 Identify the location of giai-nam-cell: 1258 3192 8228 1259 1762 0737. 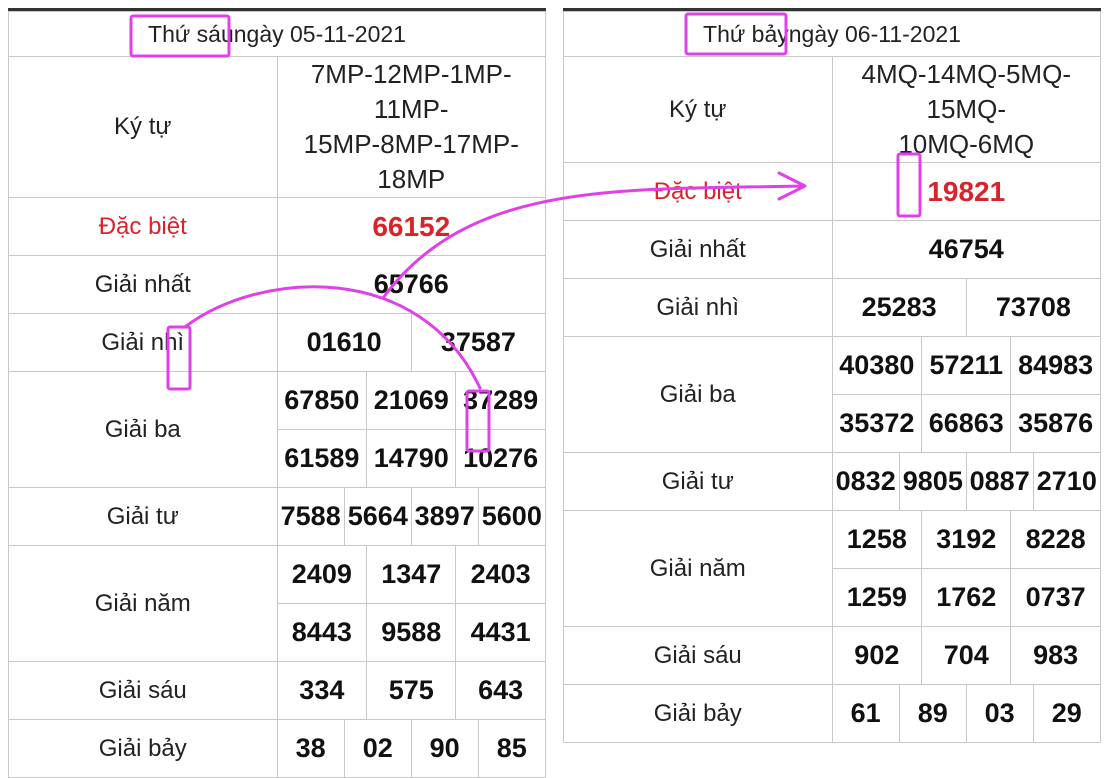
(966, 568).